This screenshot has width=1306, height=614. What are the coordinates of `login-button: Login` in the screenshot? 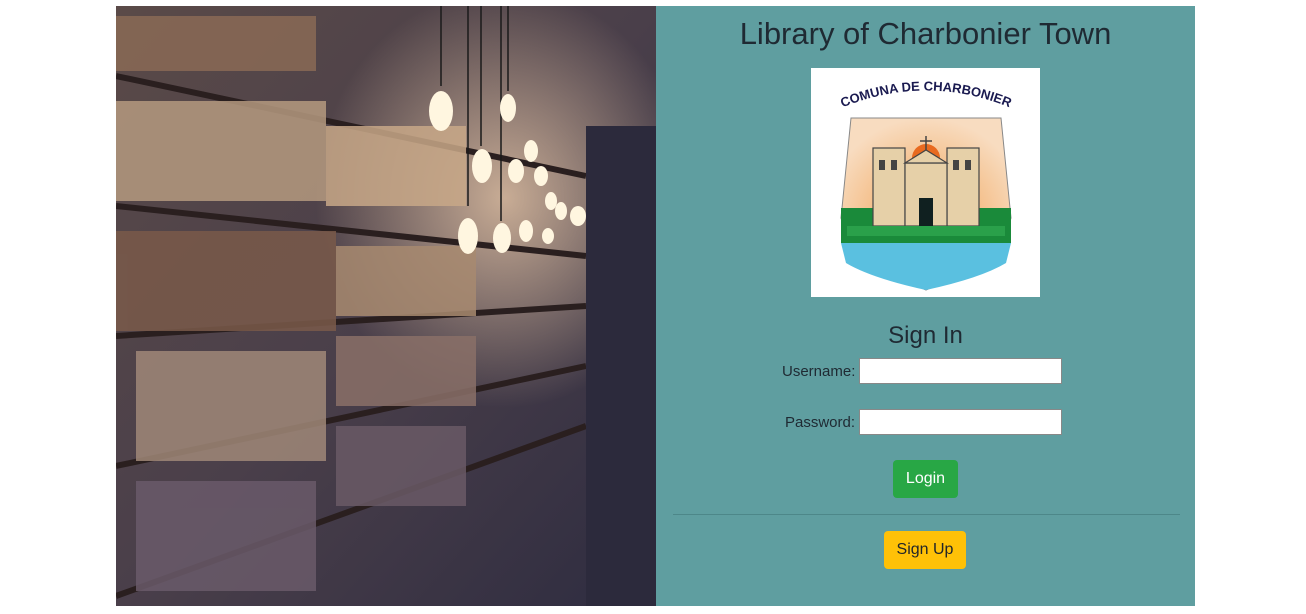 It's located at (925, 479).